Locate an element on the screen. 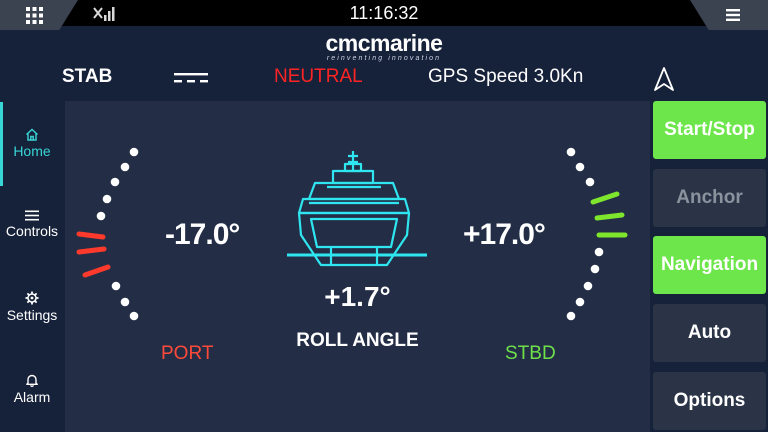  brand-logo: cmcmarine reinventing innovation is located at coordinates (384, 46).